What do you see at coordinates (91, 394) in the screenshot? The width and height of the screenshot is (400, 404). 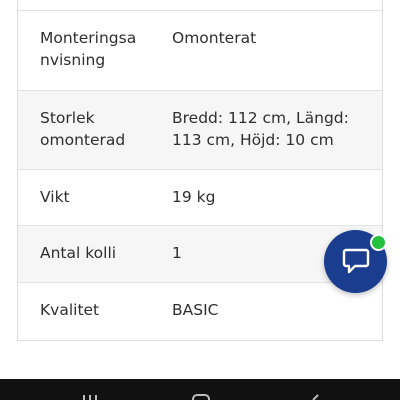 I see `recent-apps-icon` at bounding box center [91, 394].